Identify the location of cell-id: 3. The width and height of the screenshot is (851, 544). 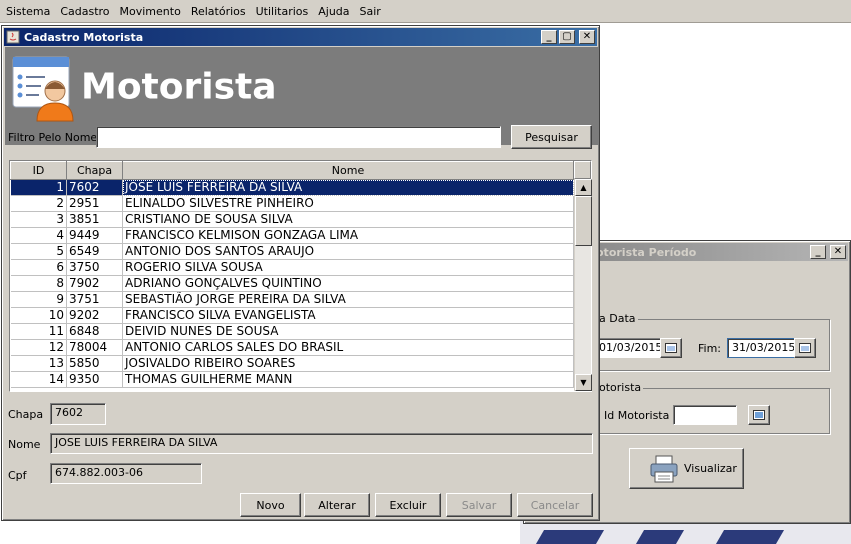
(38, 219).